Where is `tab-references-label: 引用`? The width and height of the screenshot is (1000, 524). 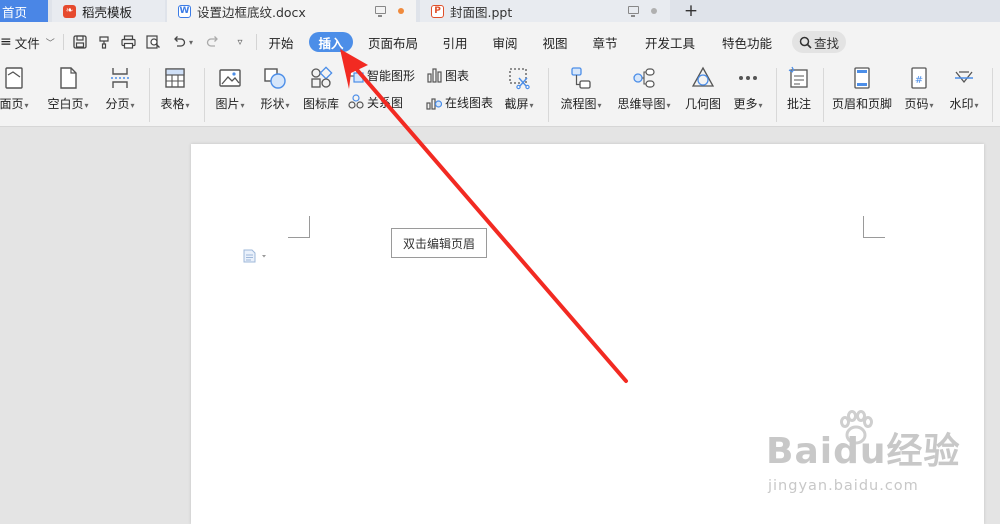
tab-references-label: 引用 is located at coordinates (455, 43).